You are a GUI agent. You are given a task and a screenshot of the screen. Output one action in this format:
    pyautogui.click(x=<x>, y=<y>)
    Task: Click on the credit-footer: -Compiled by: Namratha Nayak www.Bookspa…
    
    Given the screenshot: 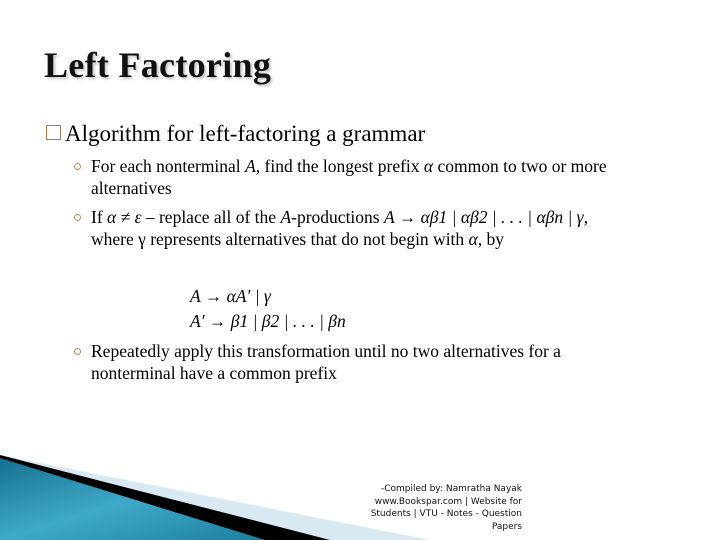 What is the action you would take?
    pyautogui.click(x=446, y=508)
    